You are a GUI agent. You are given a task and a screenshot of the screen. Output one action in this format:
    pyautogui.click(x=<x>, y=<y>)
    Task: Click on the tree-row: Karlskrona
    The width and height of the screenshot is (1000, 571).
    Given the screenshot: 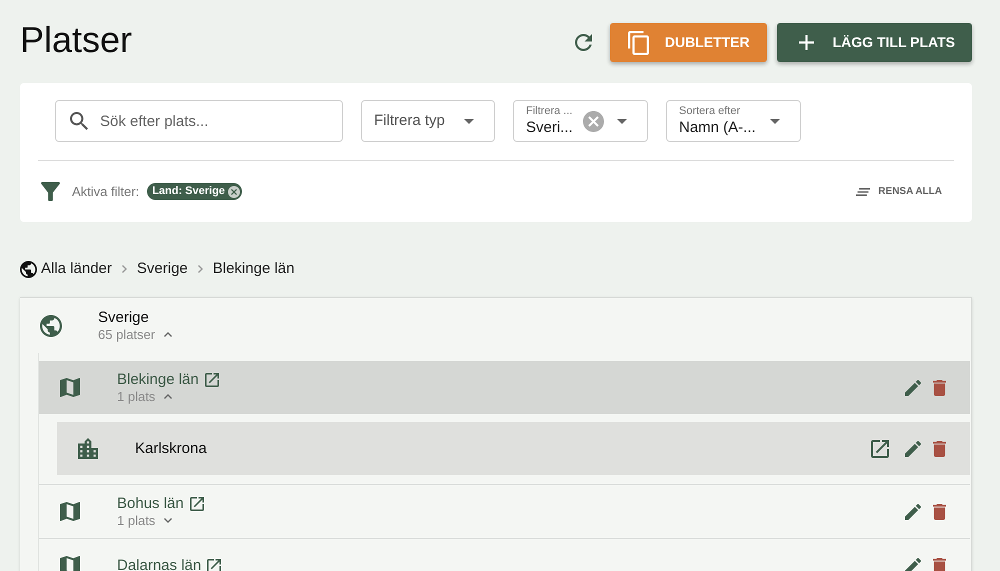 What is the action you would take?
    pyautogui.click(x=513, y=448)
    